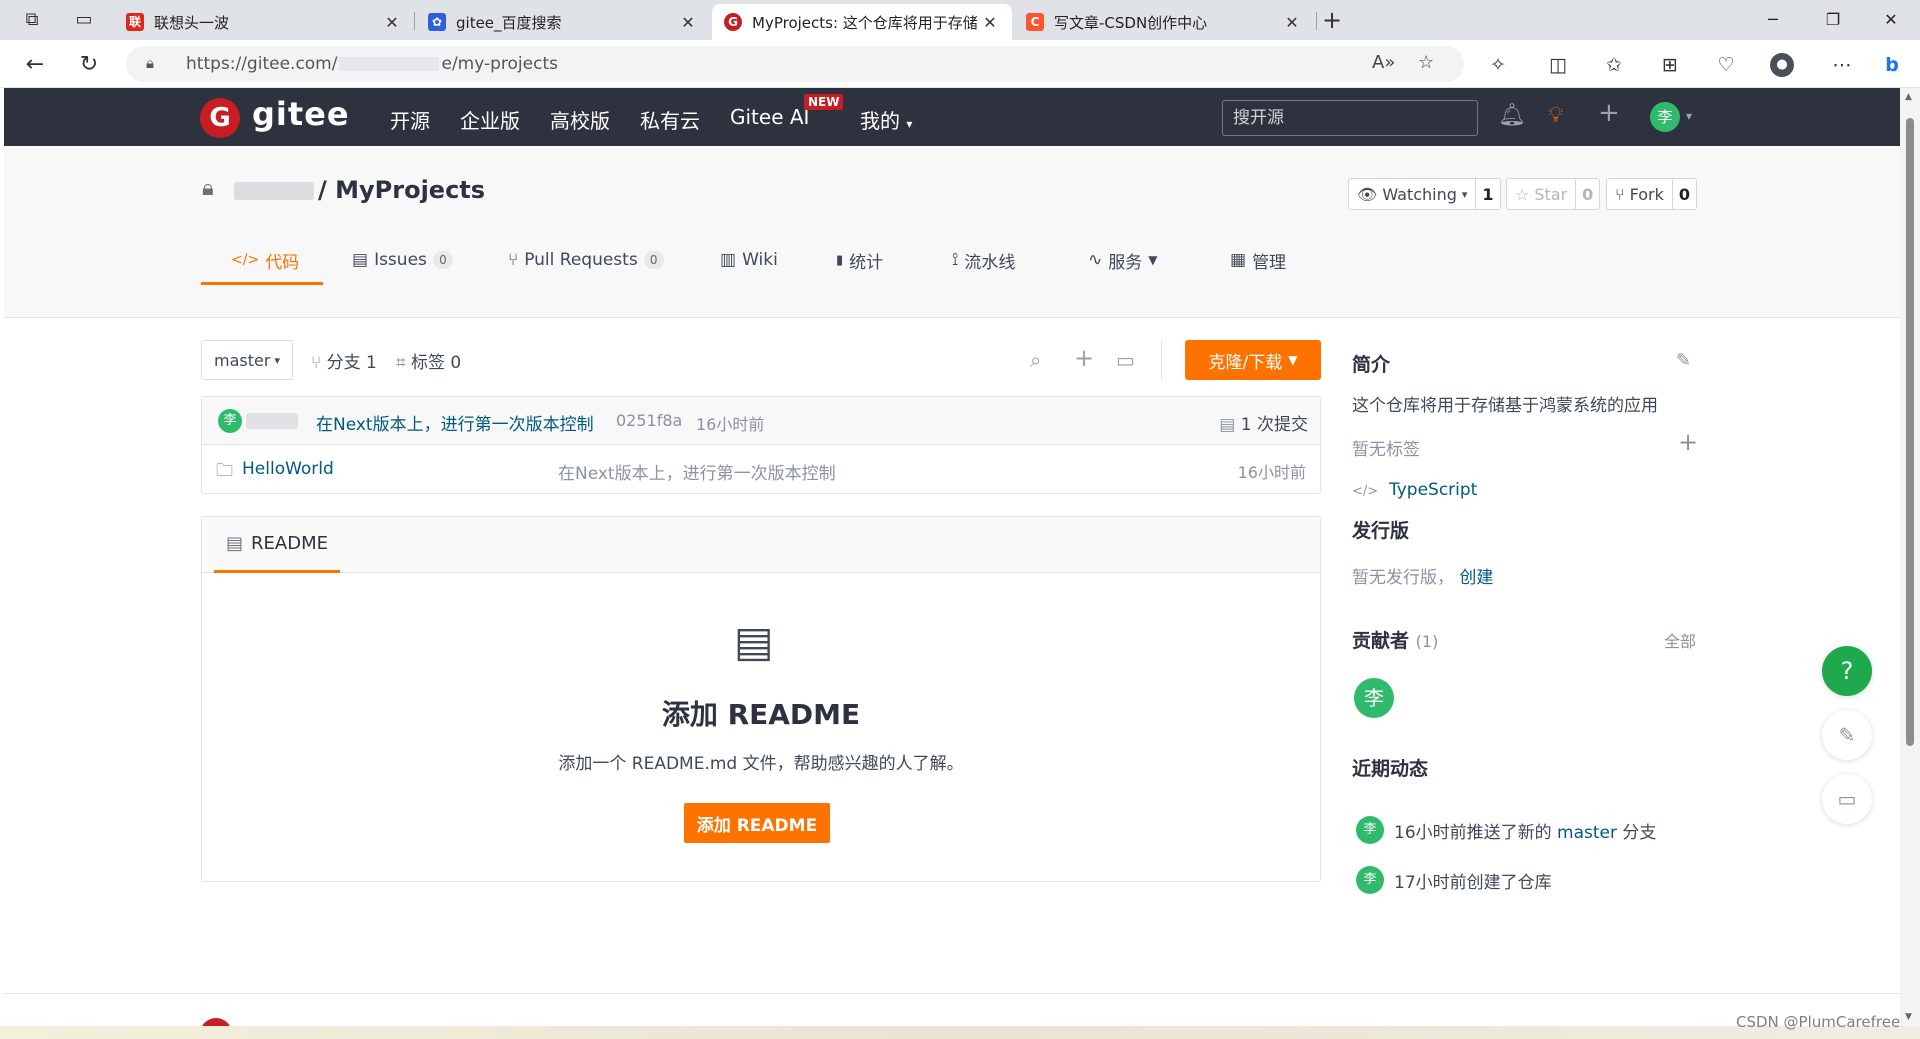 The width and height of the screenshot is (1920, 1039). Describe the element at coordinates (1122, 260) in the screenshot. I see `tab-services: ∿ 服务 ▼` at that location.